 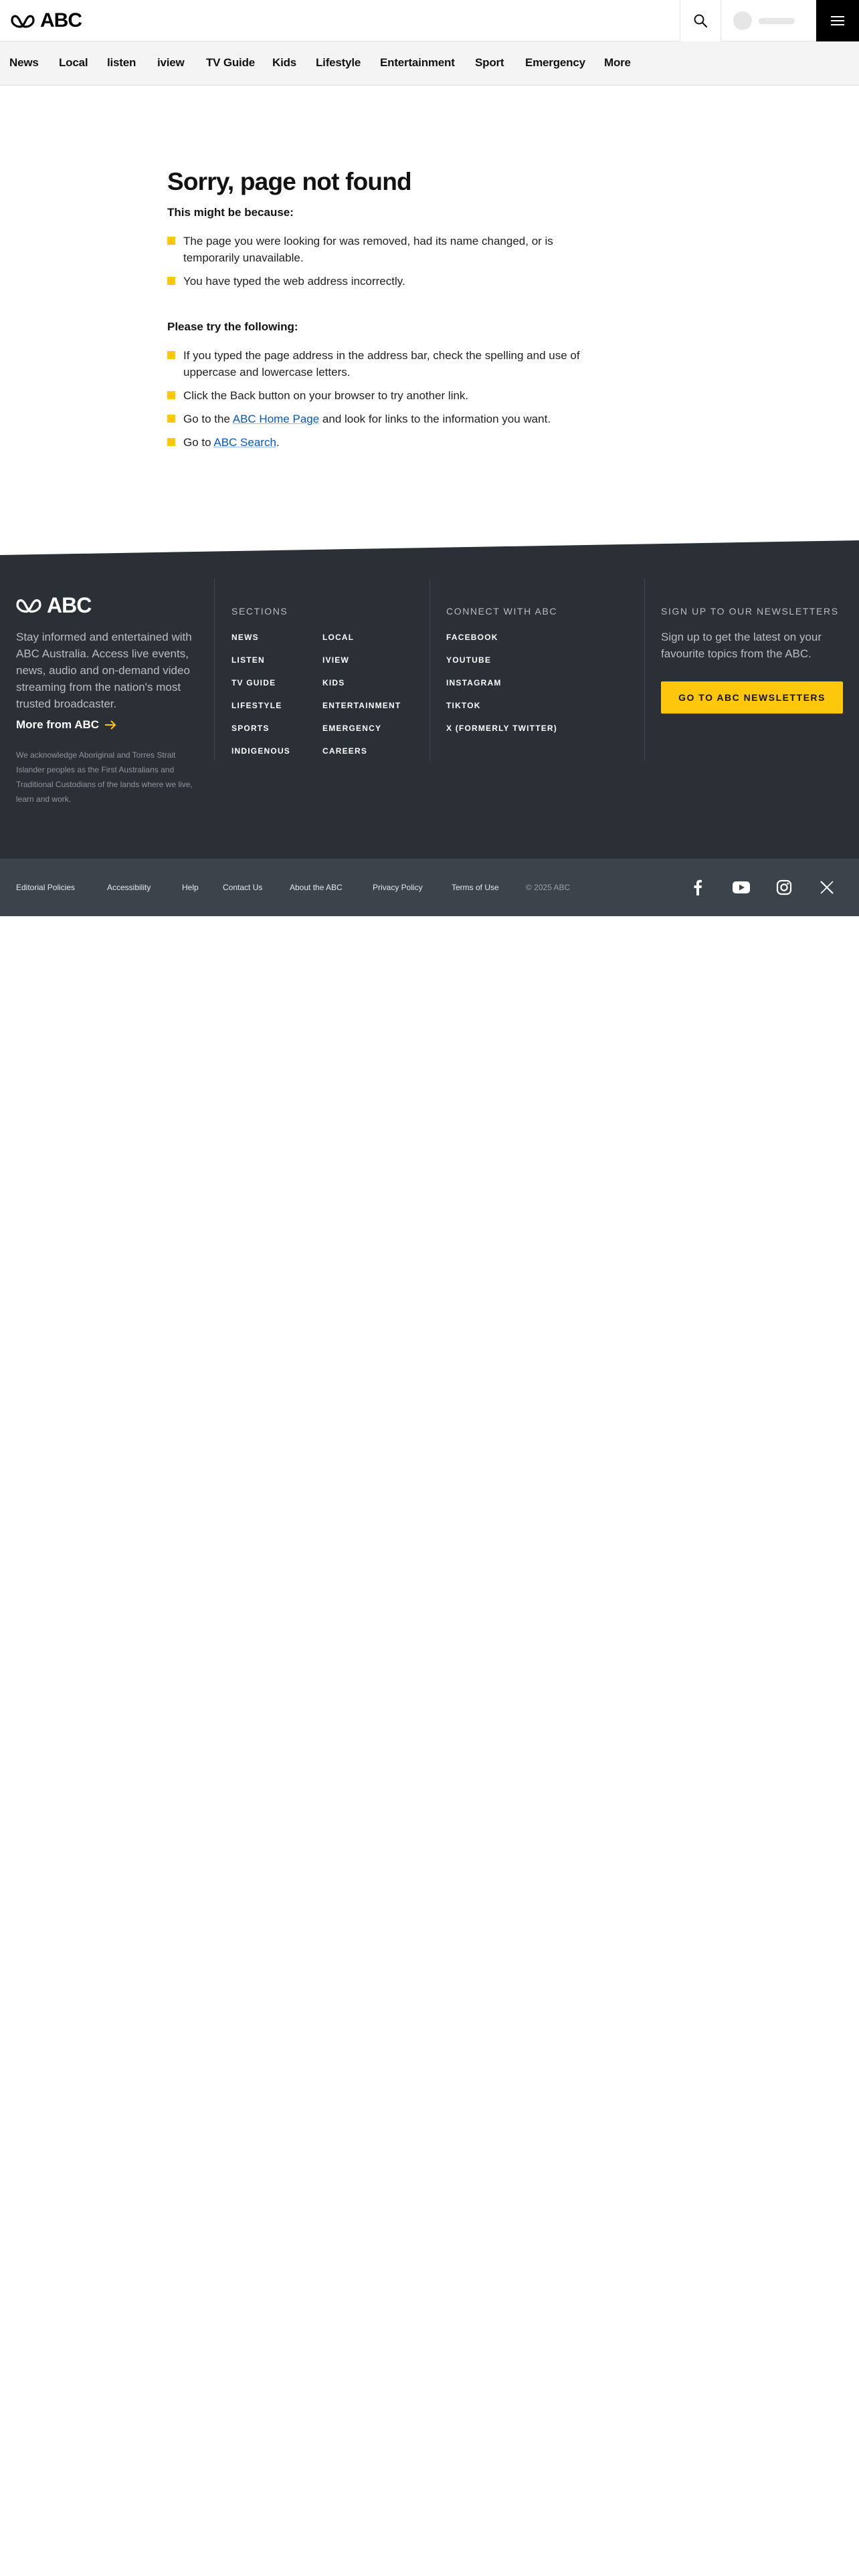 What do you see at coordinates (398, 888) in the screenshot?
I see `privacy-policy-link: Privacy Policy` at bounding box center [398, 888].